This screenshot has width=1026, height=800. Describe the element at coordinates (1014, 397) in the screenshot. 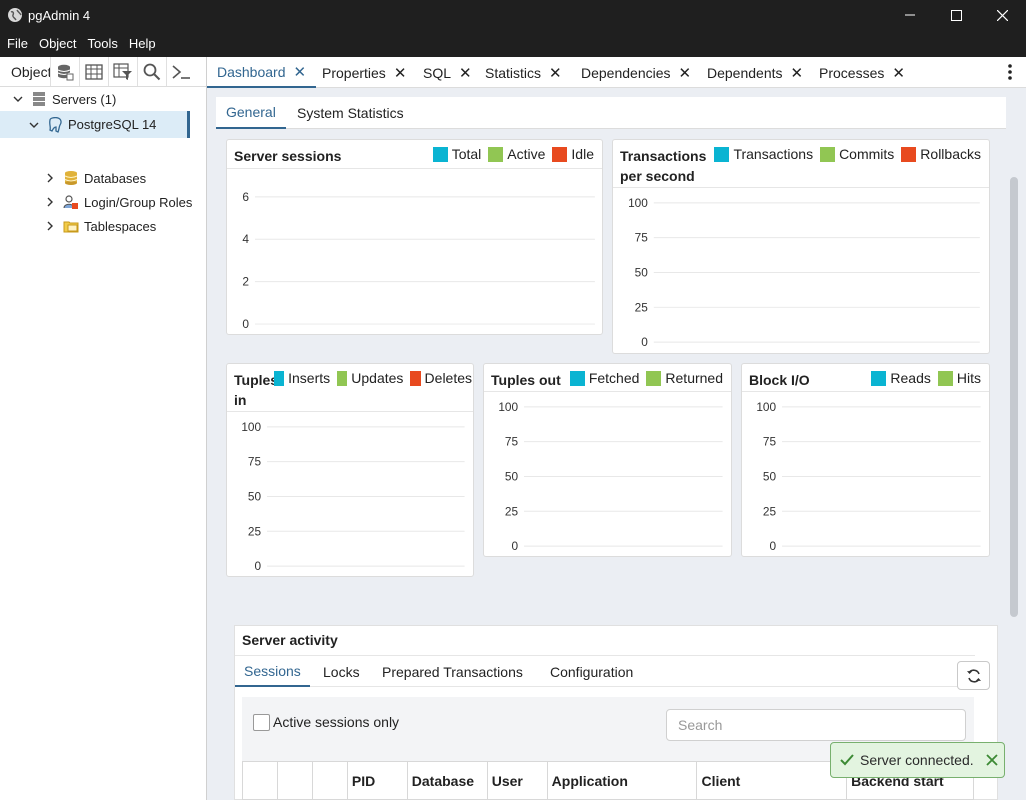

I see `dashboard-scrollbar` at that location.